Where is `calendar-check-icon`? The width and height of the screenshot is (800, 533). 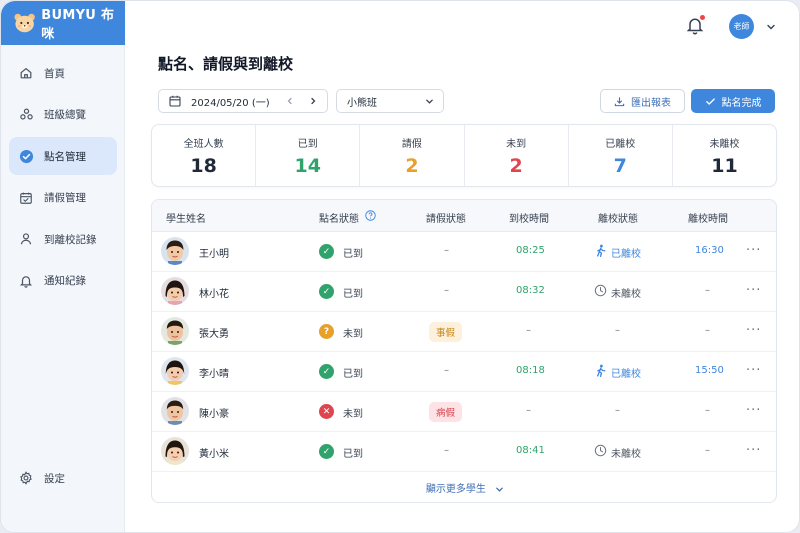
calendar-check-icon is located at coordinates (26, 198).